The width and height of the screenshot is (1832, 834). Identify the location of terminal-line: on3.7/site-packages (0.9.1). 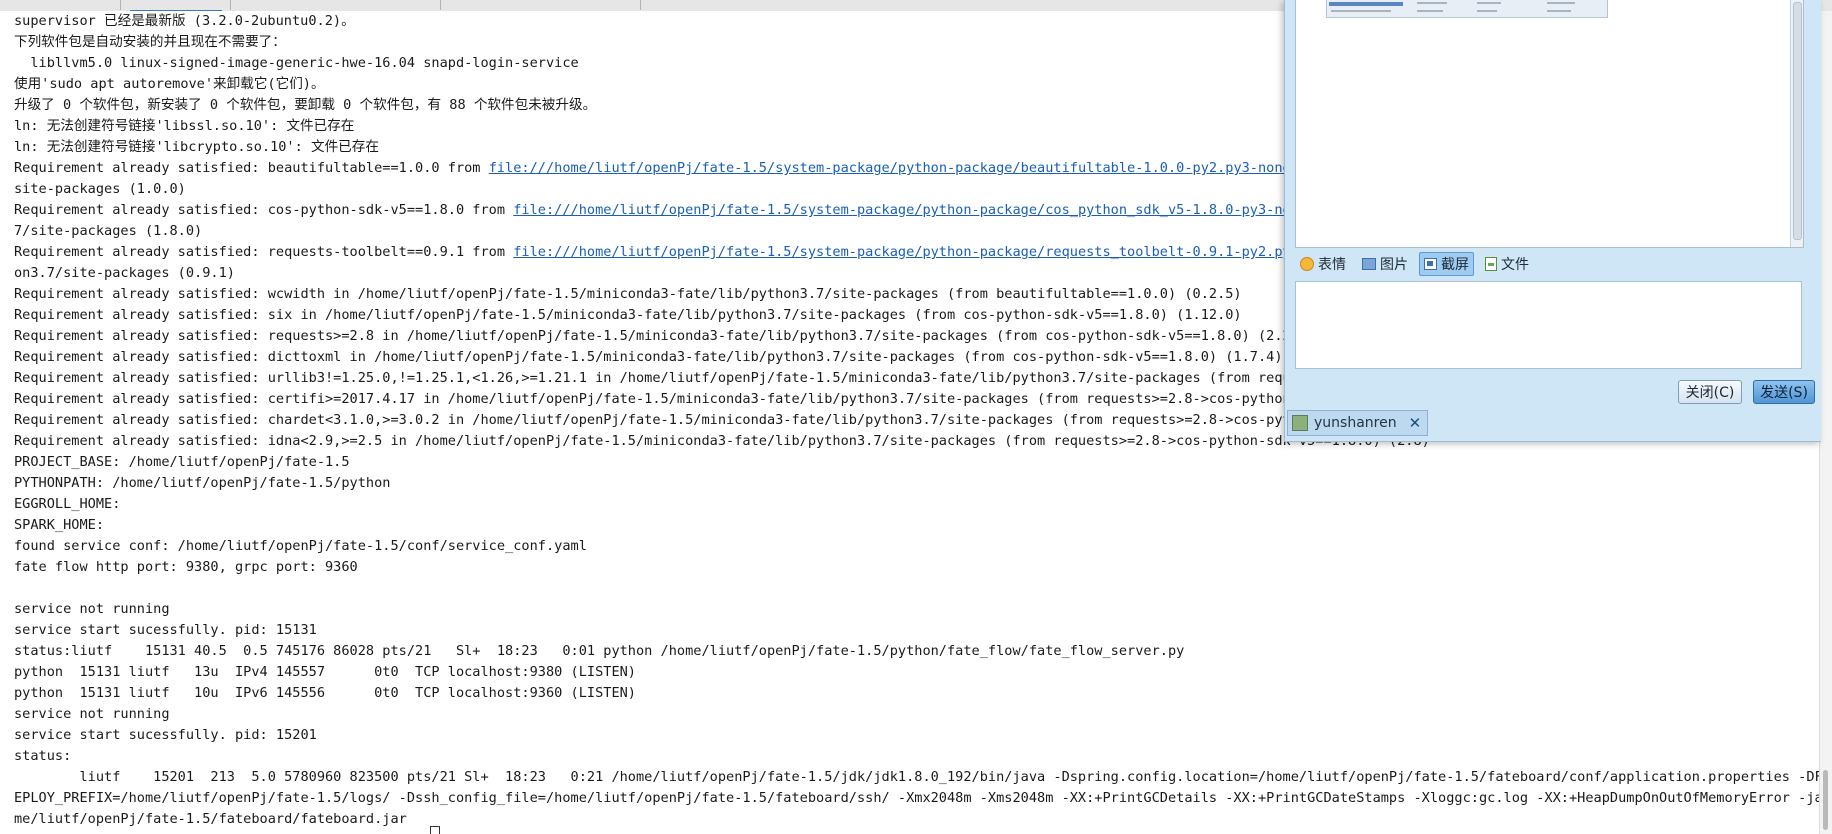
(124, 273).